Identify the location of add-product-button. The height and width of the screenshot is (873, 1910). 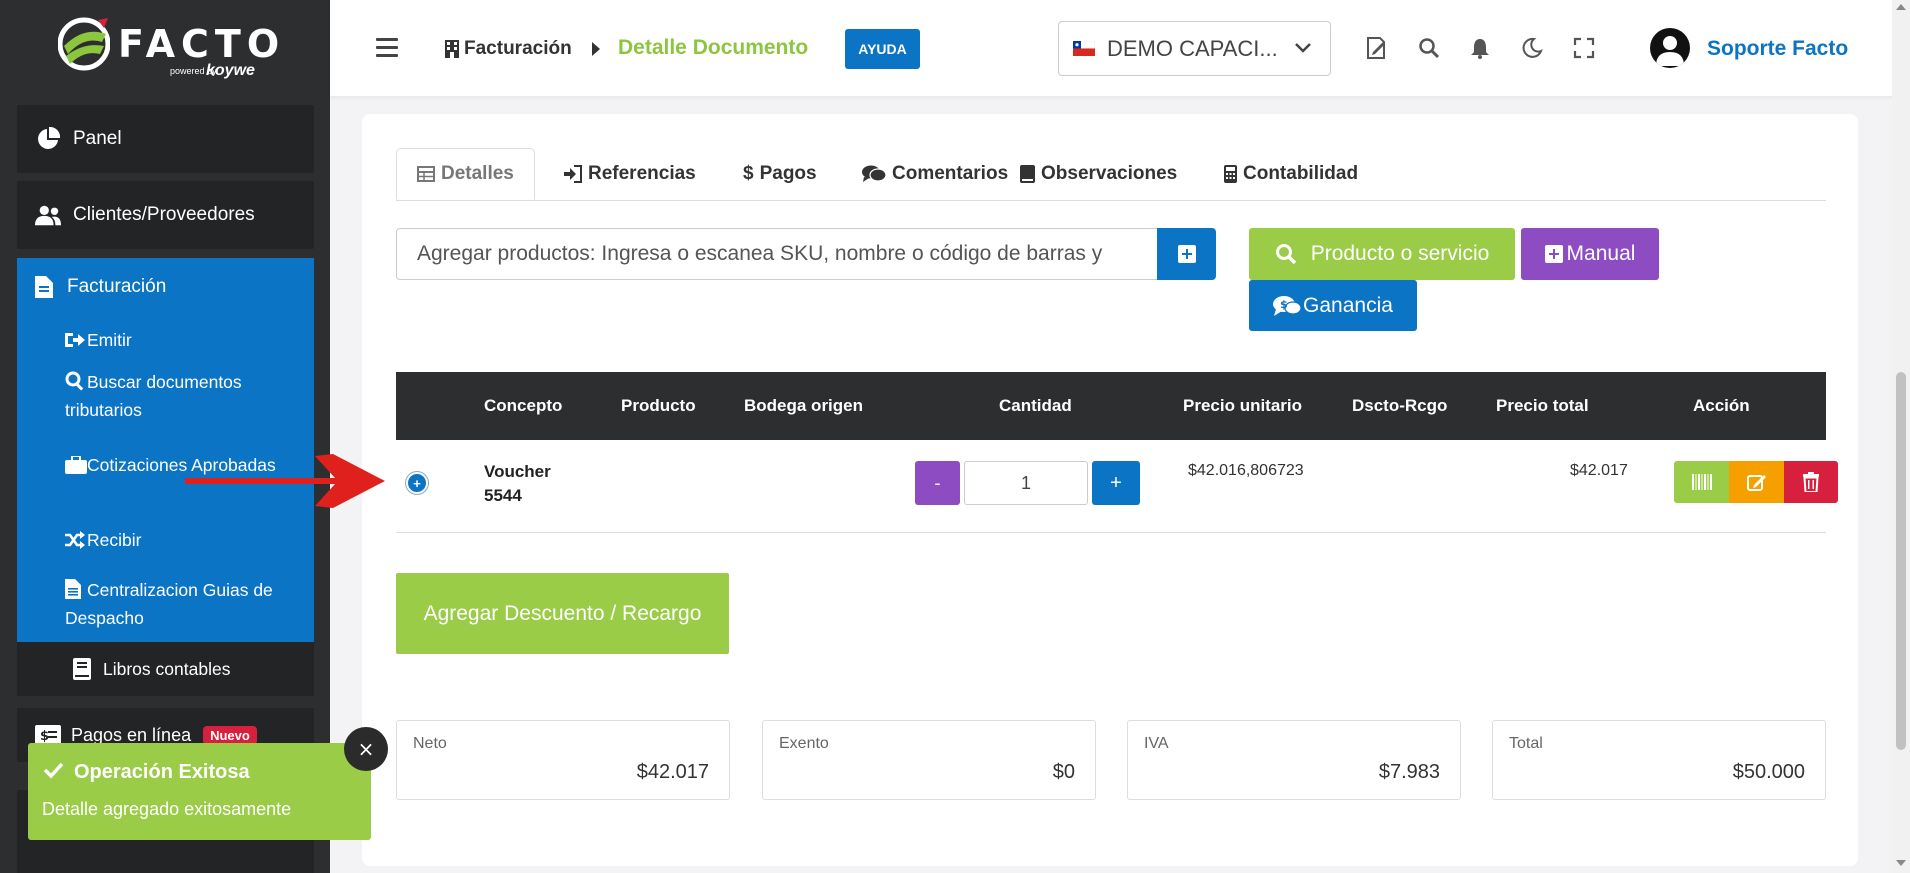
(1186, 254).